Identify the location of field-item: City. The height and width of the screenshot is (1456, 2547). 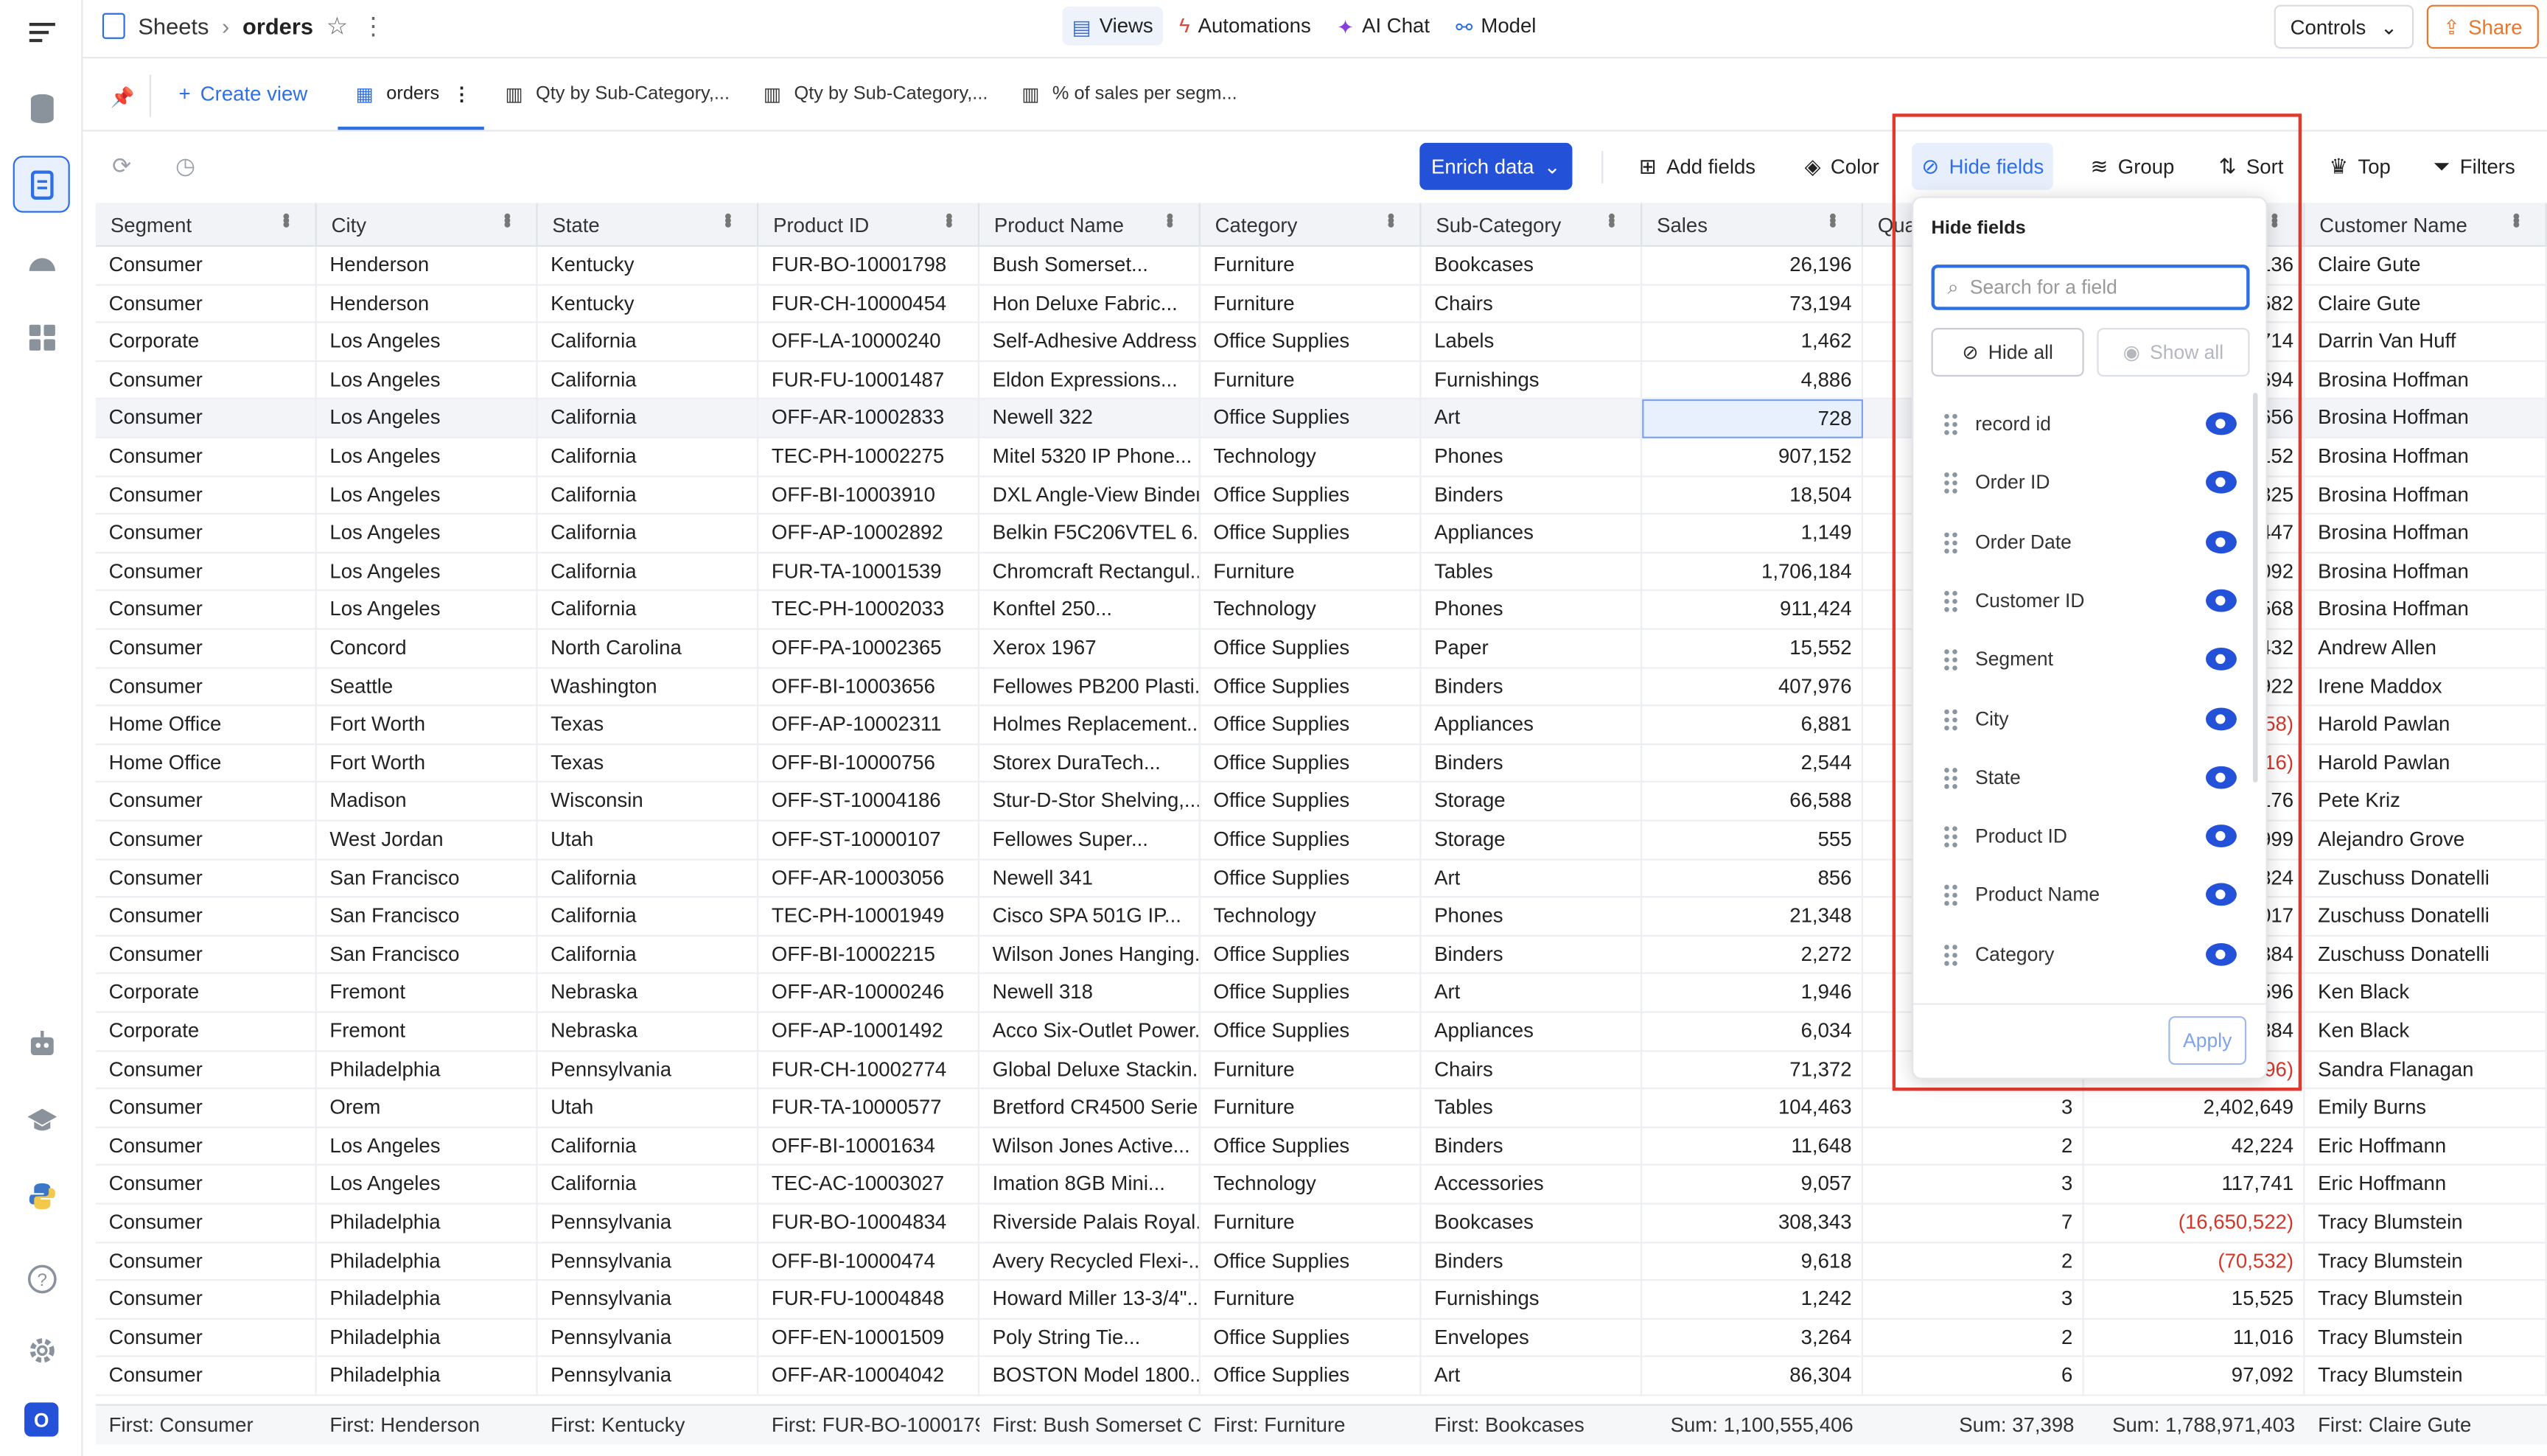
(2082, 718).